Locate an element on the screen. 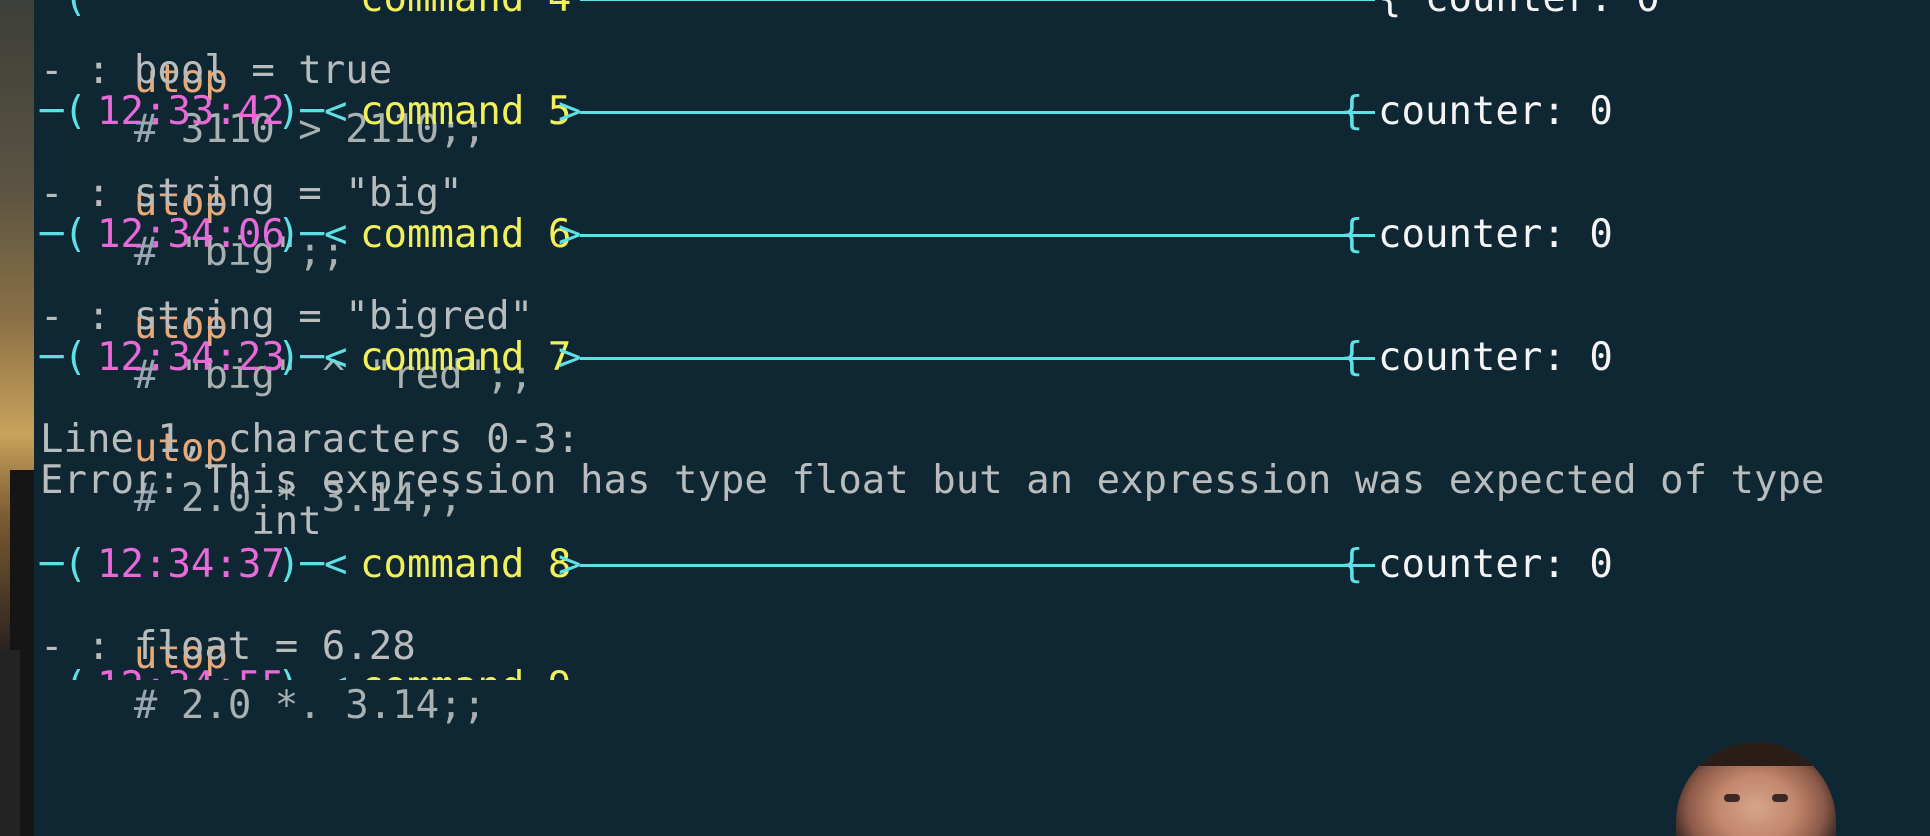 The image size is (1930, 836). background-shadow-lower is located at coordinates (10, 743).